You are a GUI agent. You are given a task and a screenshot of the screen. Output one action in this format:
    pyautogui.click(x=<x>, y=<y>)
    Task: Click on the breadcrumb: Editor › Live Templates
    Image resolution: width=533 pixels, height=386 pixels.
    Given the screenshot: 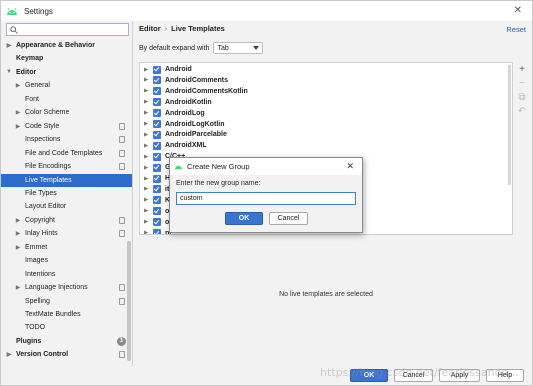 What is the action you would take?
    pyautogui.click(x=182, y=28)
    